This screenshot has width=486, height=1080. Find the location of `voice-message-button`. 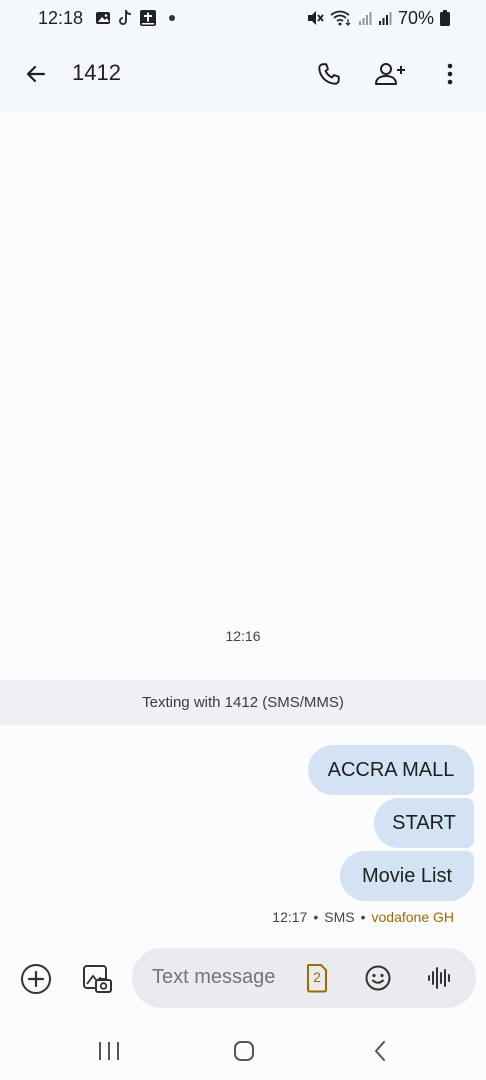

voice-message-button is located at coordinates (440, 978).